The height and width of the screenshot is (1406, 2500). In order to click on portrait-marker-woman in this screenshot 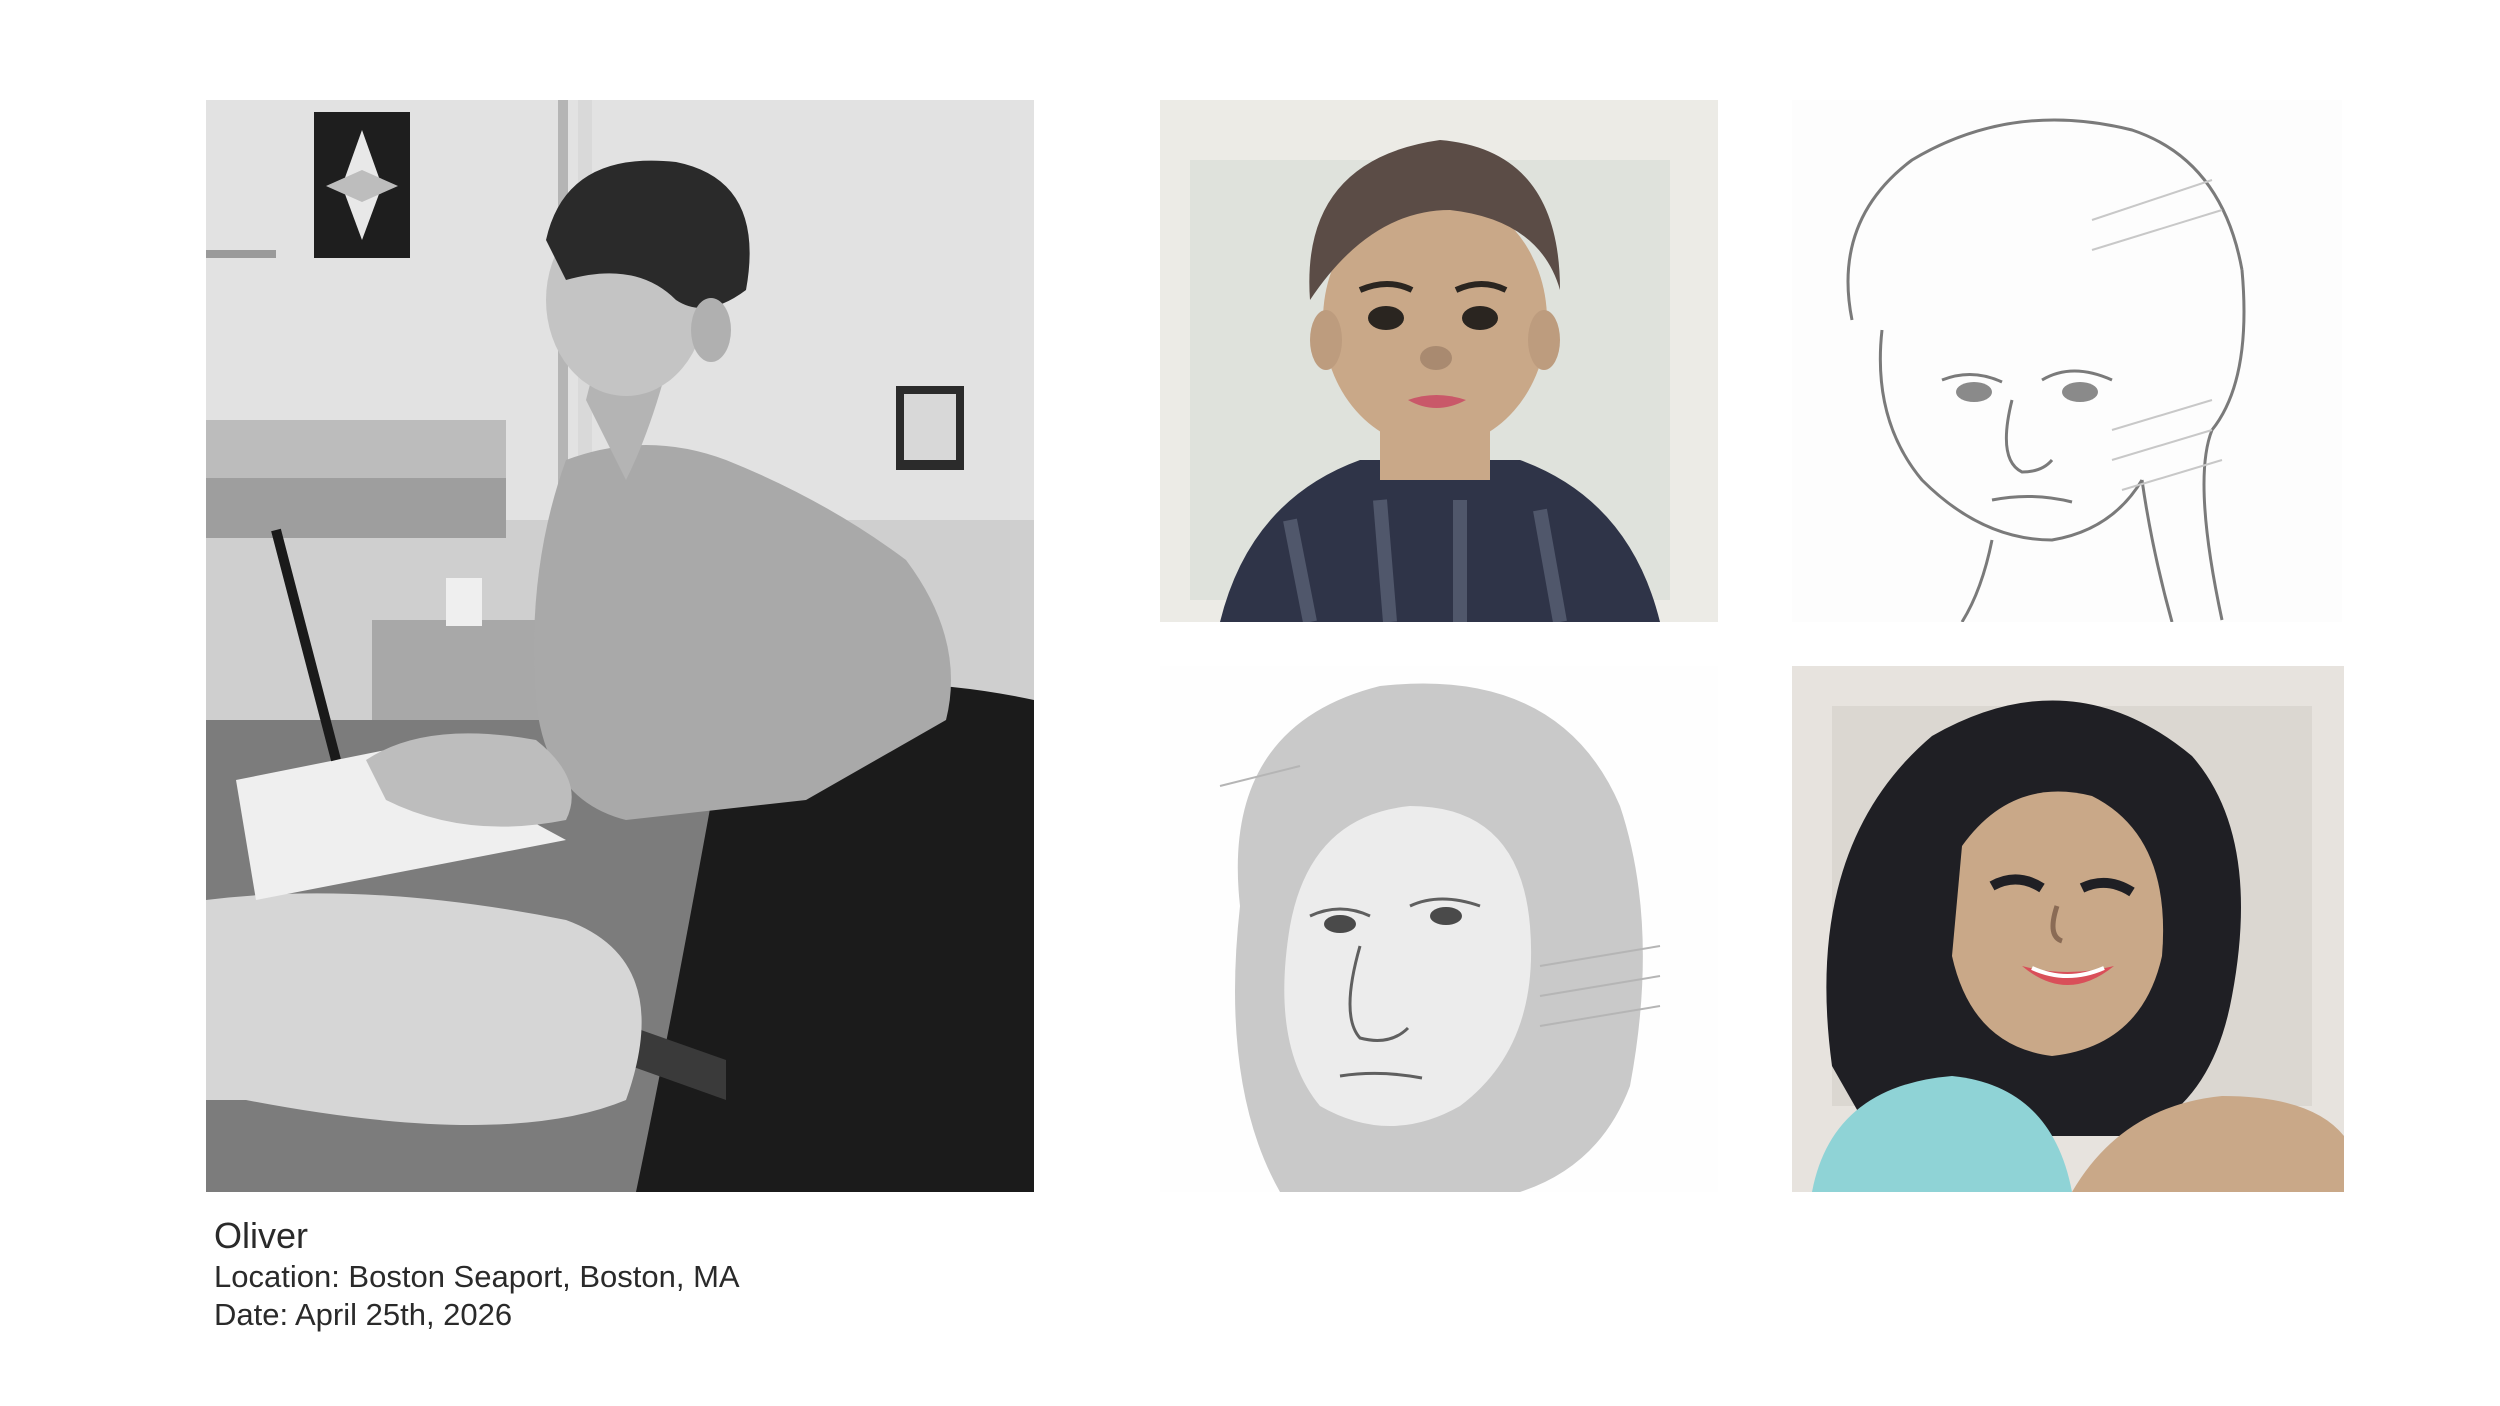, I will do `click(2068, 929)`.